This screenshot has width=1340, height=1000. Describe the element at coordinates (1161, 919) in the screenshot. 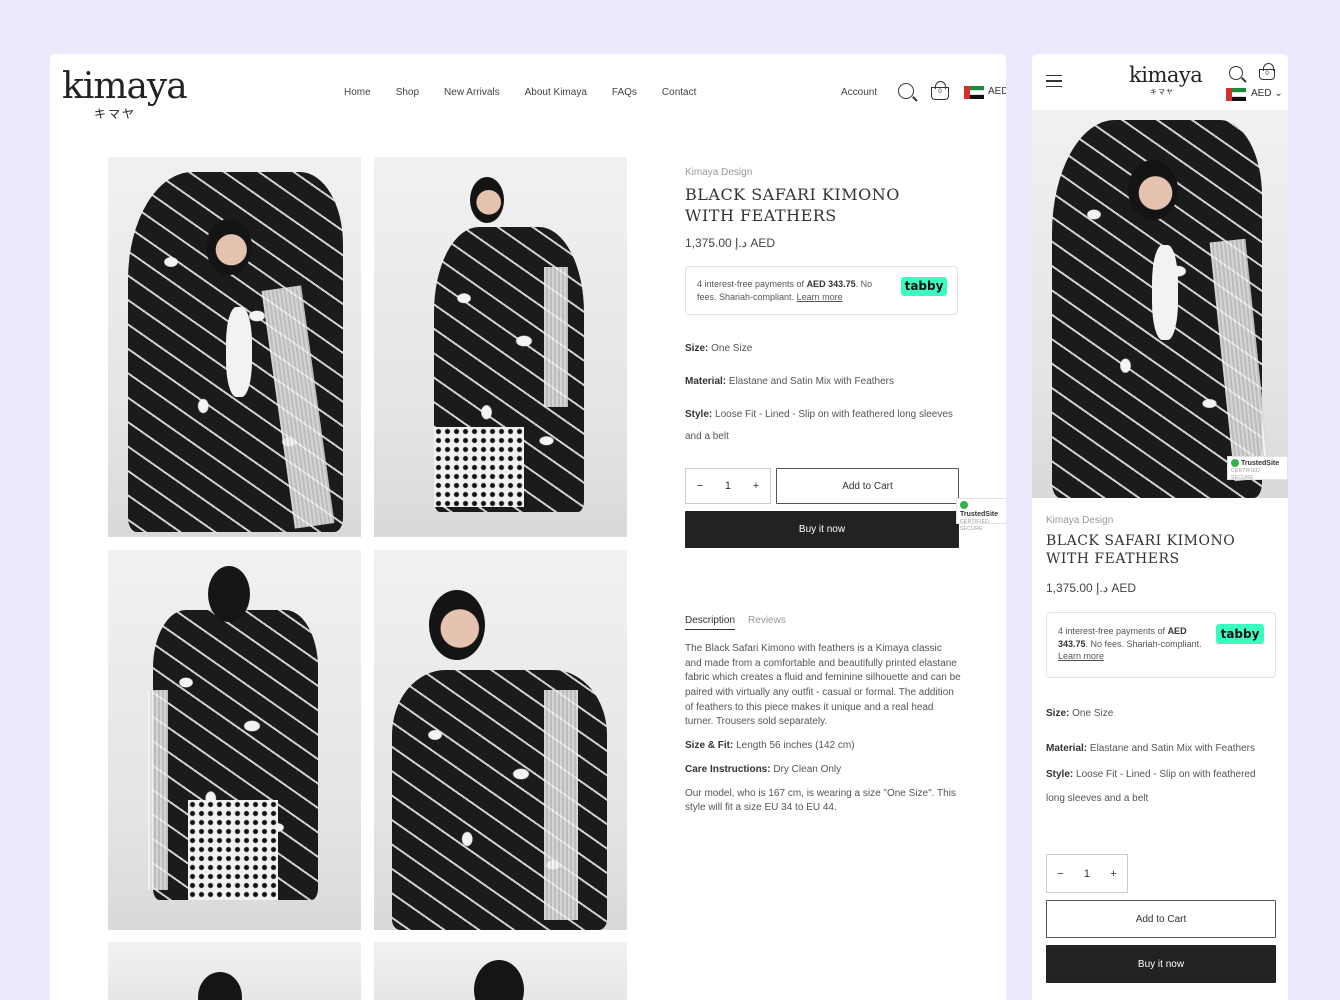

I see `add-to-cart-button-mobile: Add to Cart` at that location.